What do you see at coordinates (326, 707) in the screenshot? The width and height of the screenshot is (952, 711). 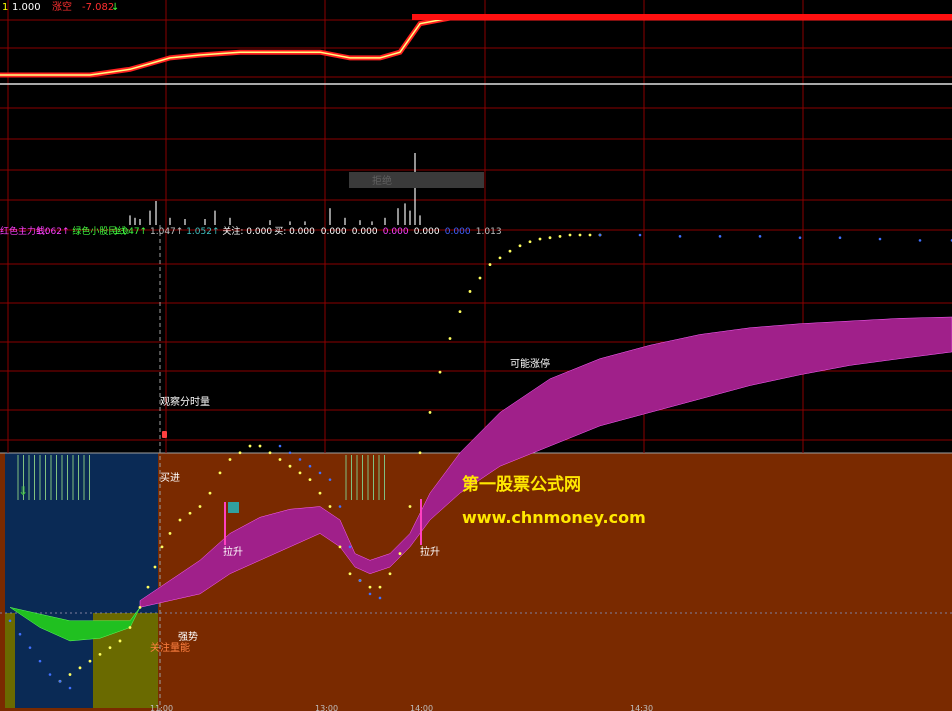 I see `x-tick-label: 13:00` at bounding box center [326, 707].